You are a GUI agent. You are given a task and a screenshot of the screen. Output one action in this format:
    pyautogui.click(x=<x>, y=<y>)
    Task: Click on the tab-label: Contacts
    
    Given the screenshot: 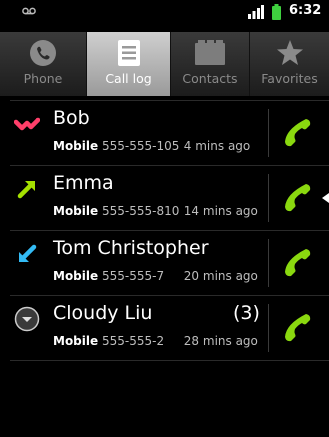 What is the action you would take?
    pyautogui.click(x=210, y=78)
    